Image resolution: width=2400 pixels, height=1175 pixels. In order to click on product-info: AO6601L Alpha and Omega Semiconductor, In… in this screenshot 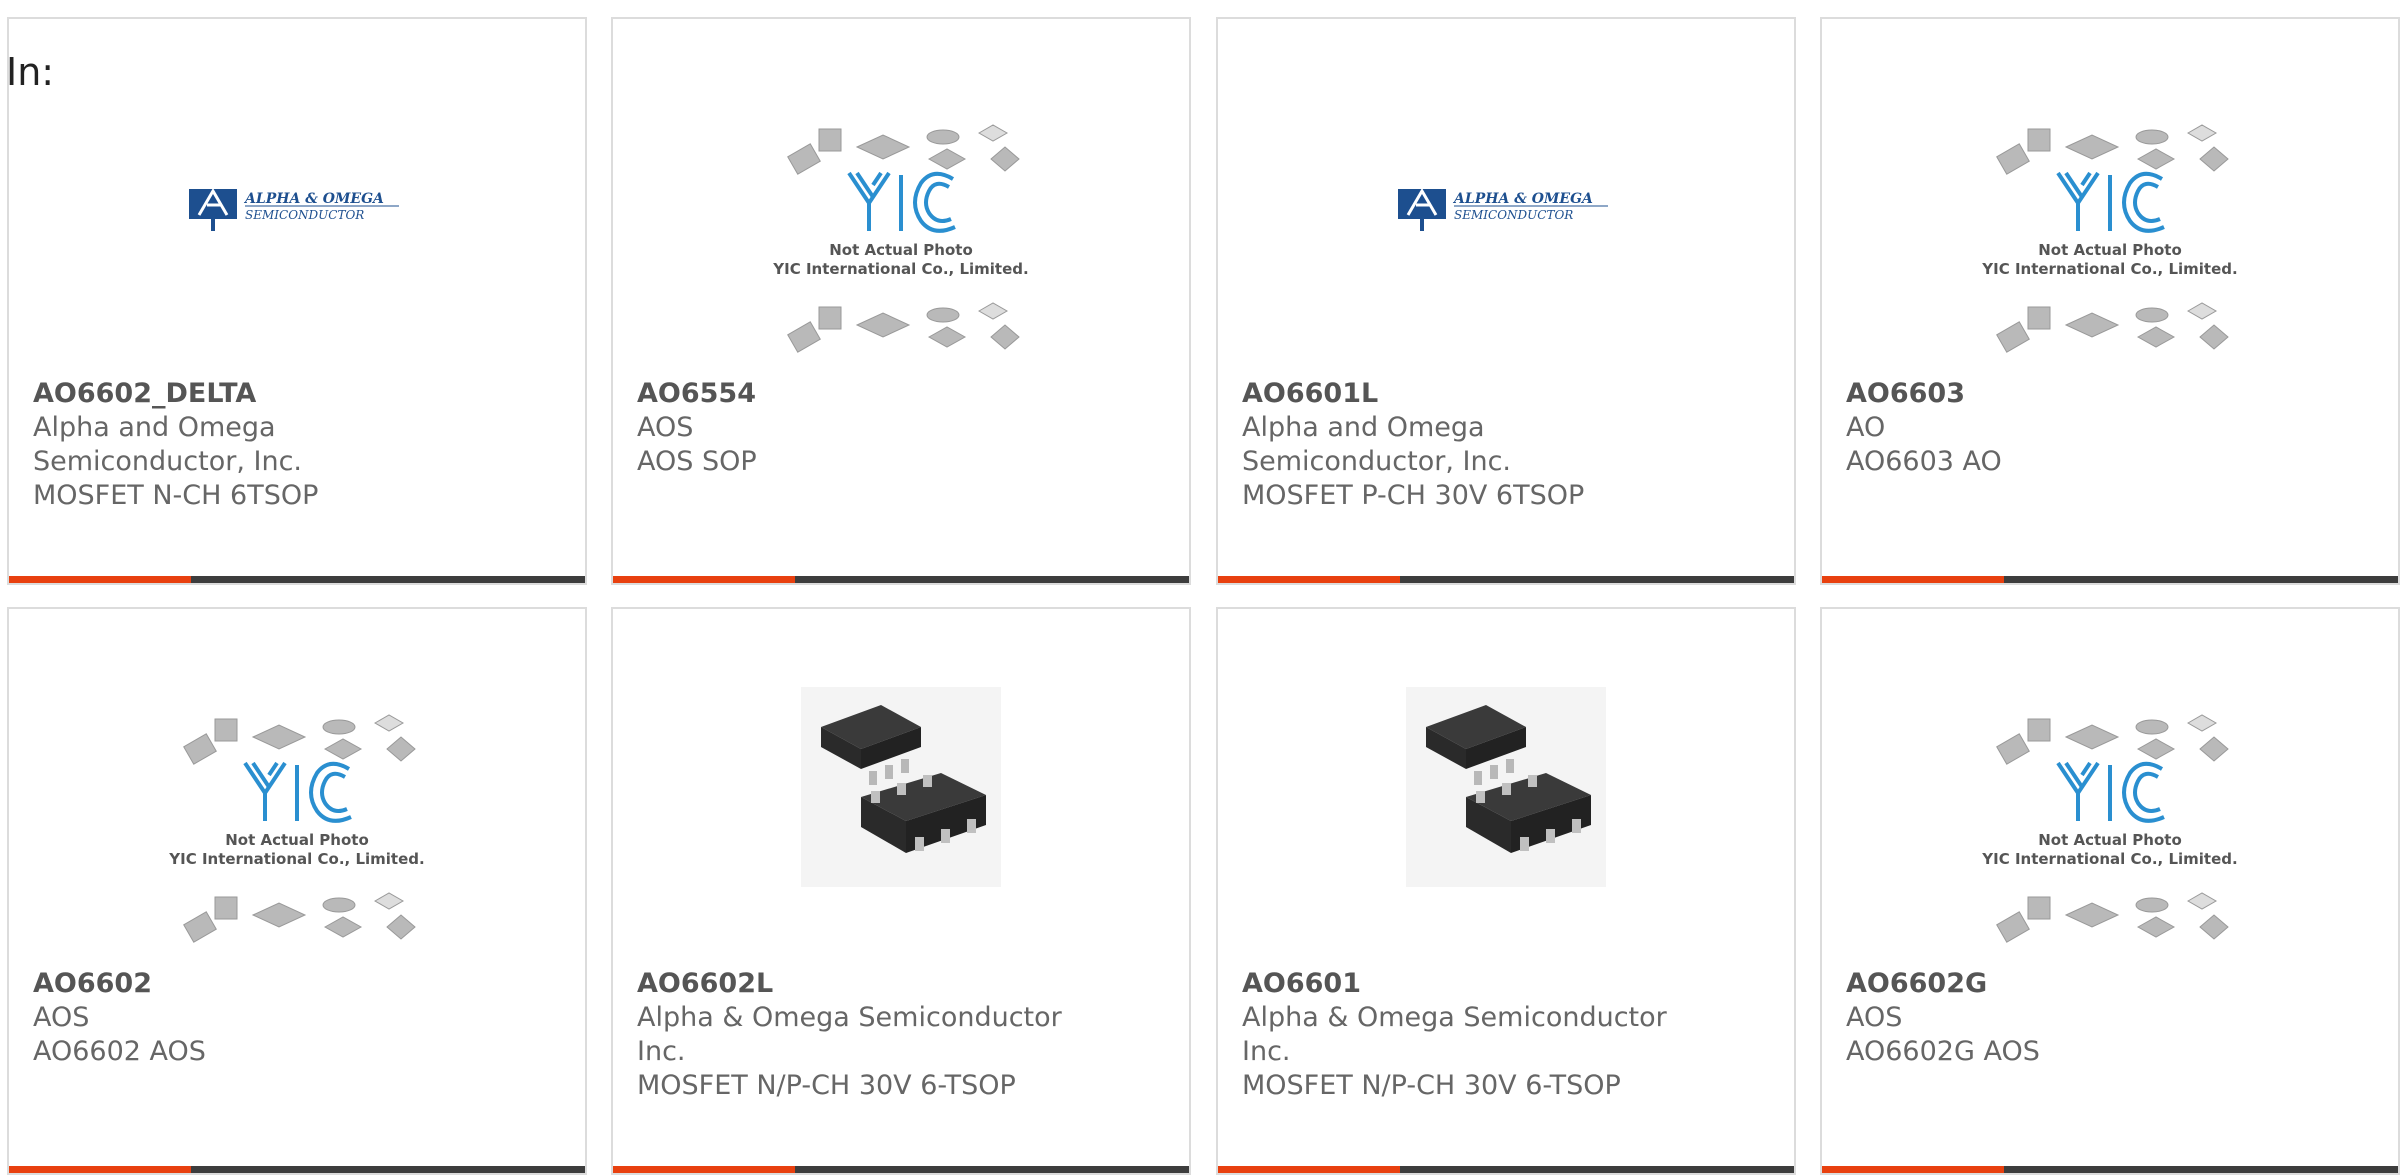, I will do `click(1462, 445)`.